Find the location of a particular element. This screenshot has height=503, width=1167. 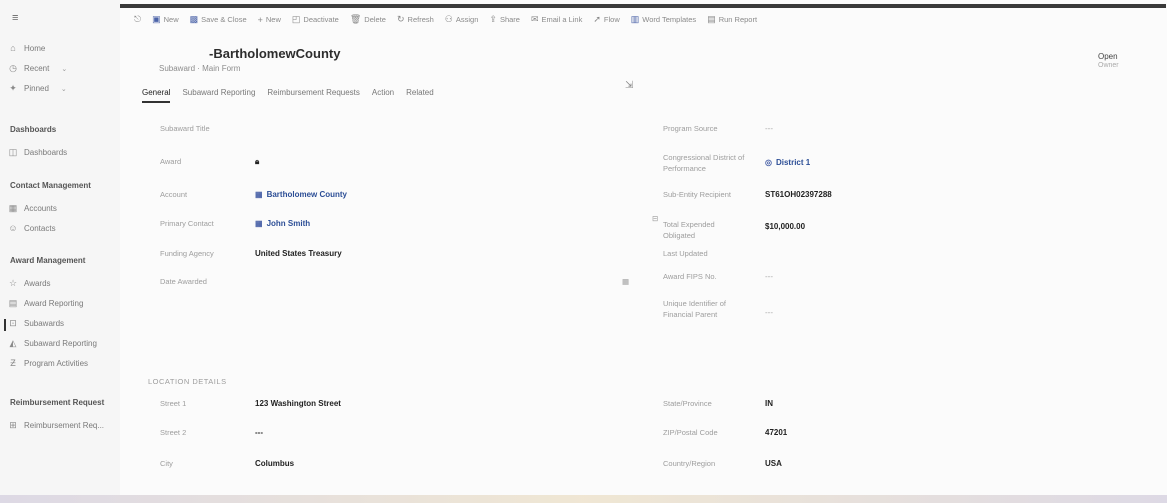

street2-label: Street 2 is located at coordinates (173, 432).